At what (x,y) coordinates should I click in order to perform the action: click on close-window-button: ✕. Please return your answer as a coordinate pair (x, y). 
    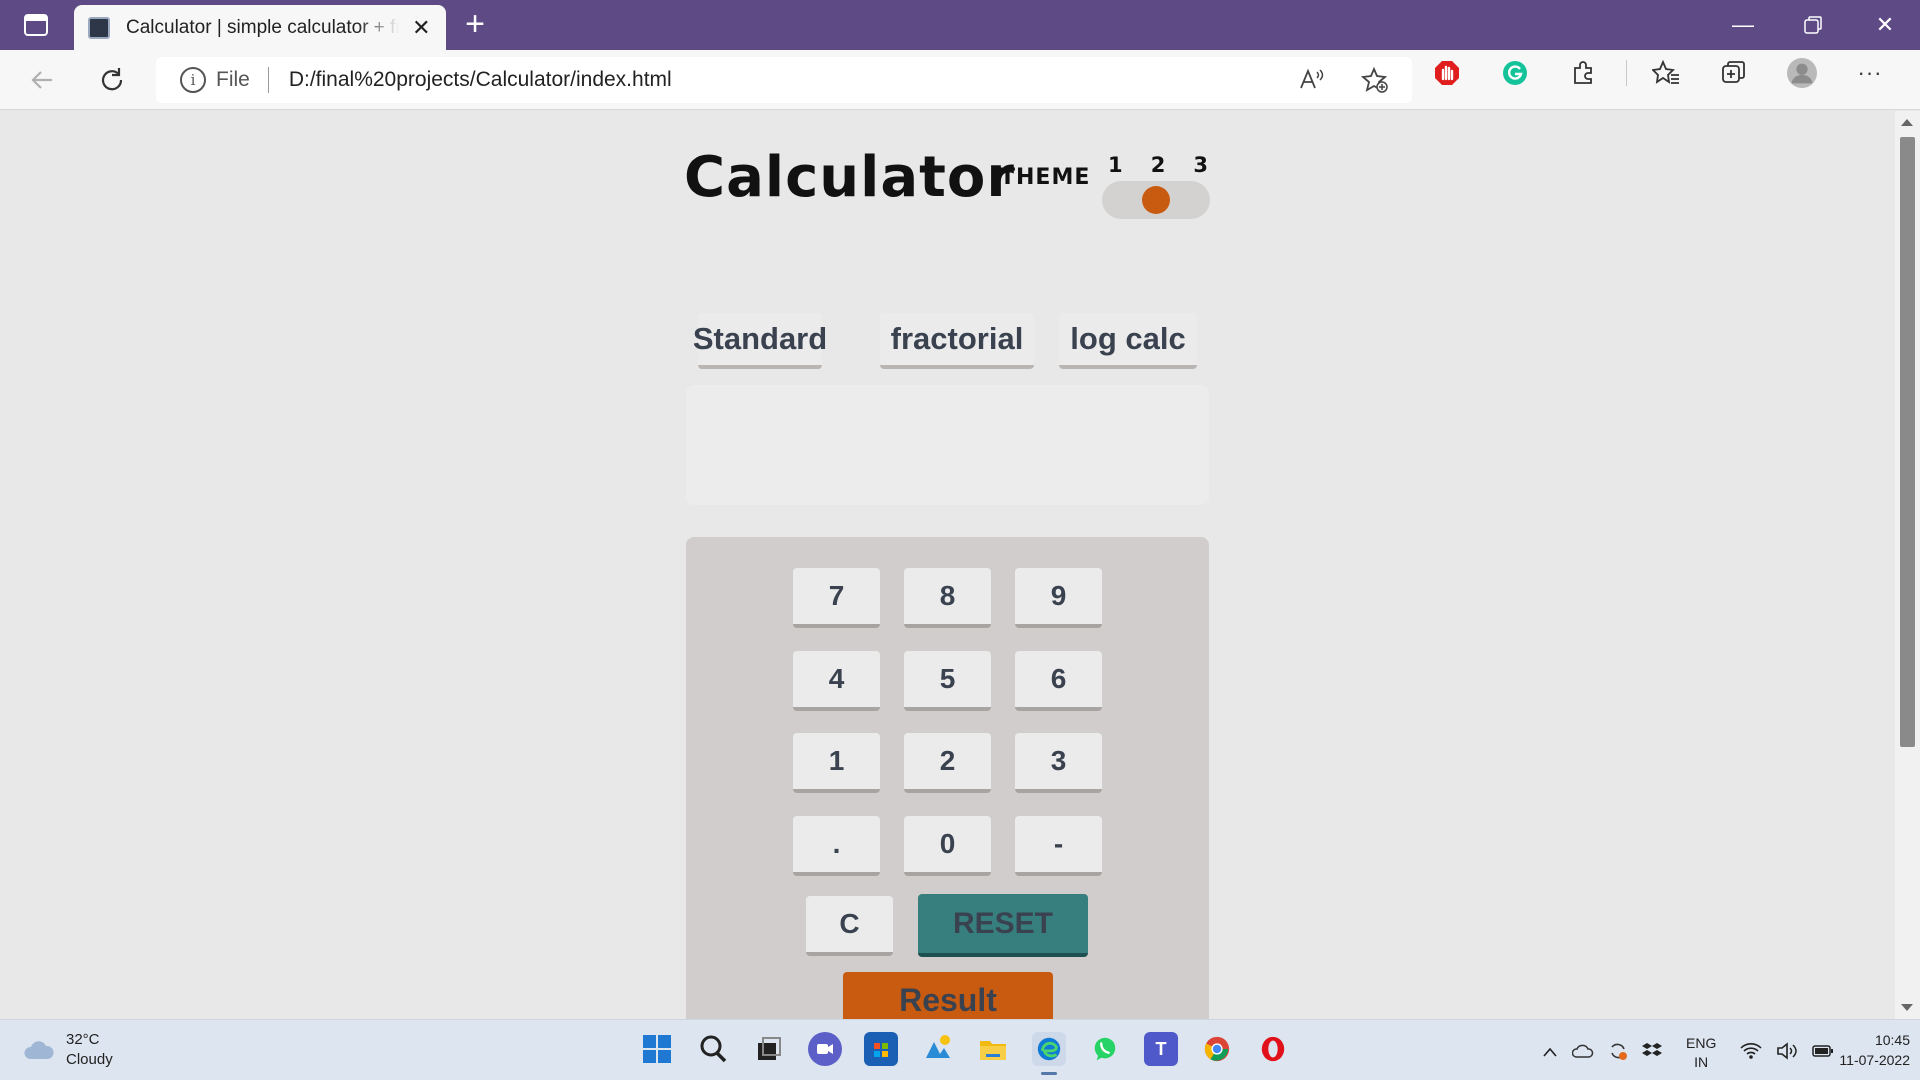
    Looking at the image, I should click on (1885, 25).